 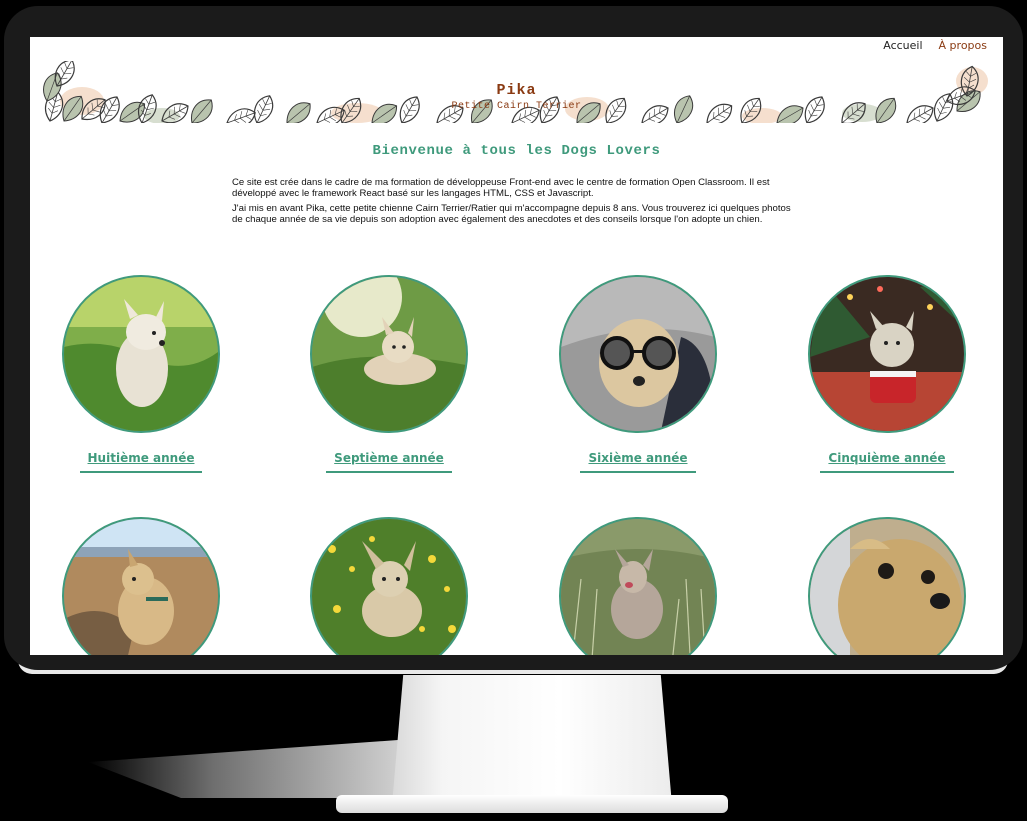 I want to click on year-card: Cinquième année, so click(x=887, y=374).